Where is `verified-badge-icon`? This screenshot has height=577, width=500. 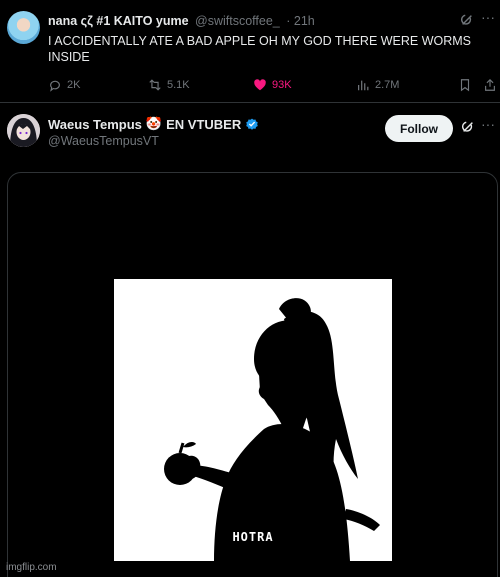 verified-badge-icon is located at coordinates (252, 124).